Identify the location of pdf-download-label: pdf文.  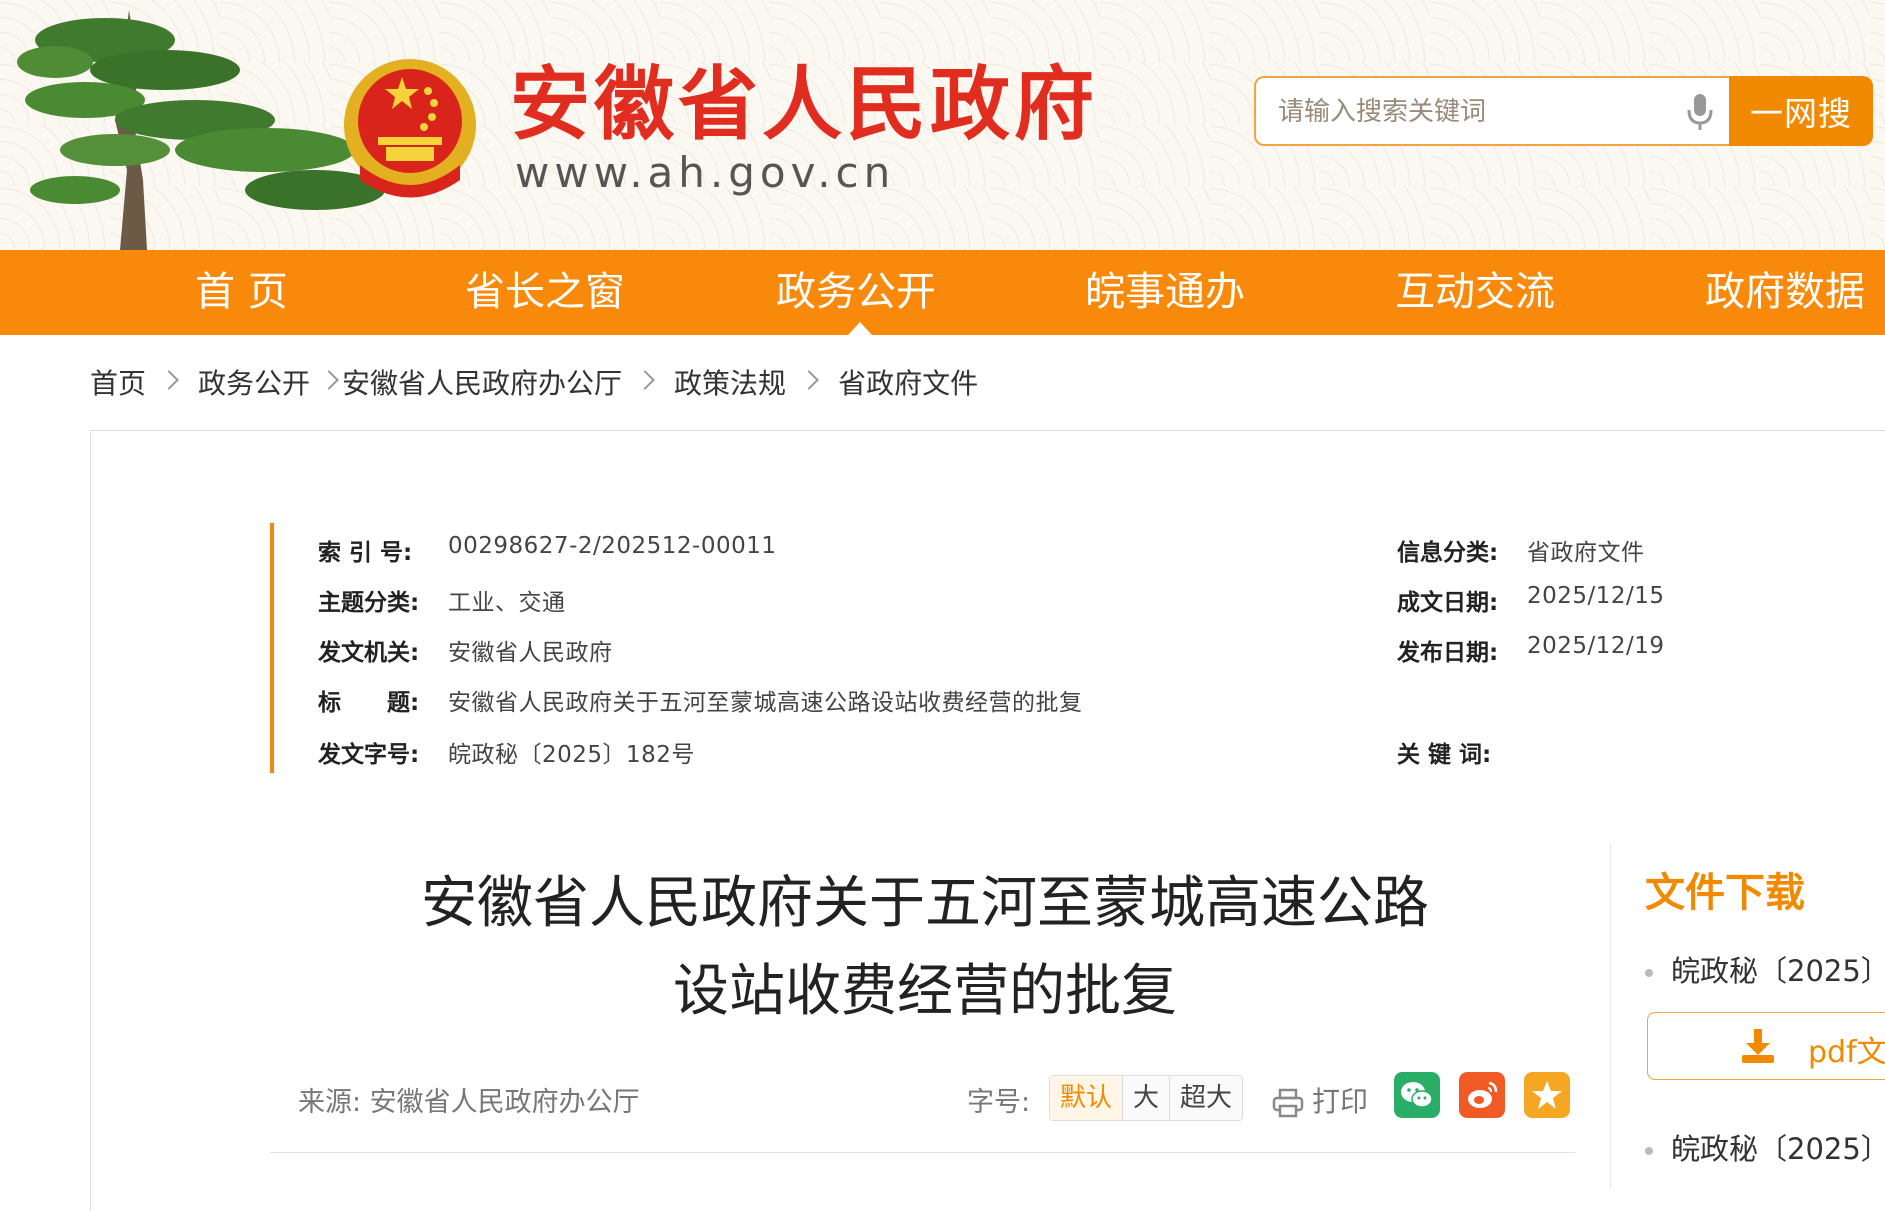
(1846, 1052).